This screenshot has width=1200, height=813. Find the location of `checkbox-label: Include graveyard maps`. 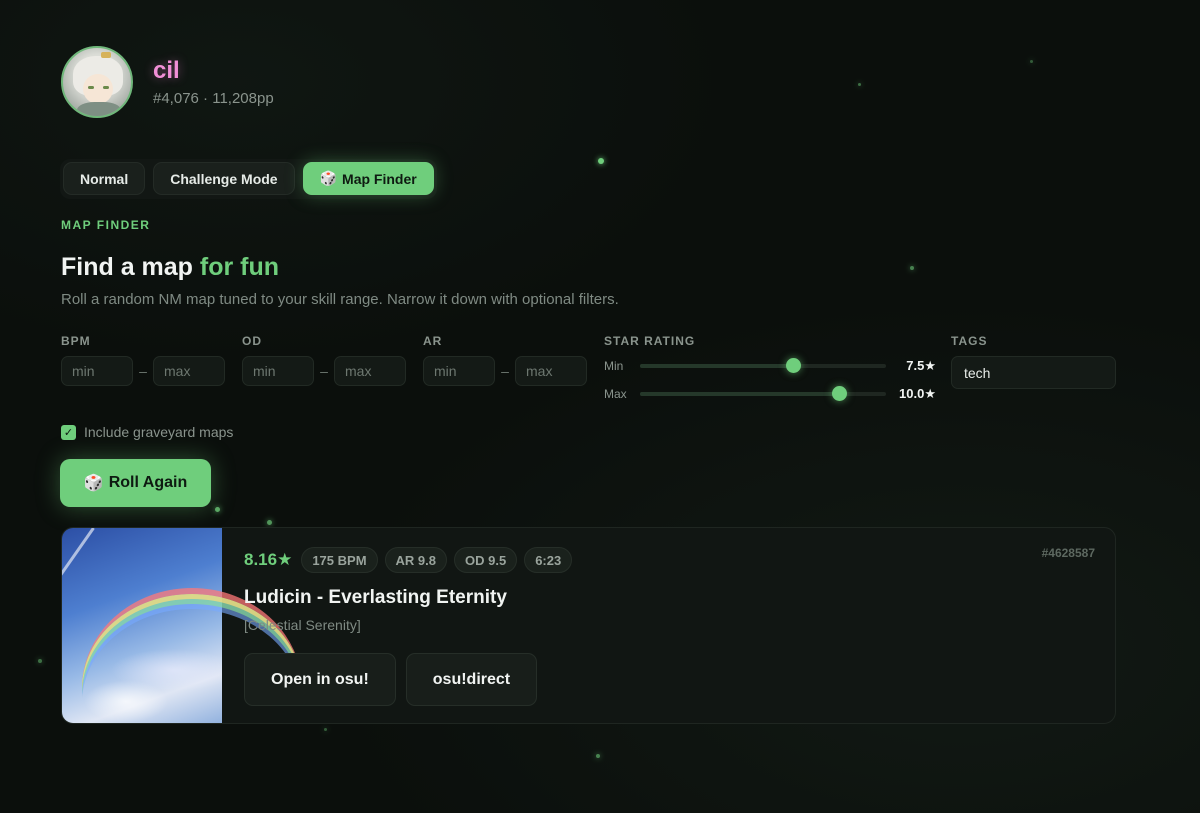

checkbox-label: Include graveyard maps is located at coordinates (158, 432).